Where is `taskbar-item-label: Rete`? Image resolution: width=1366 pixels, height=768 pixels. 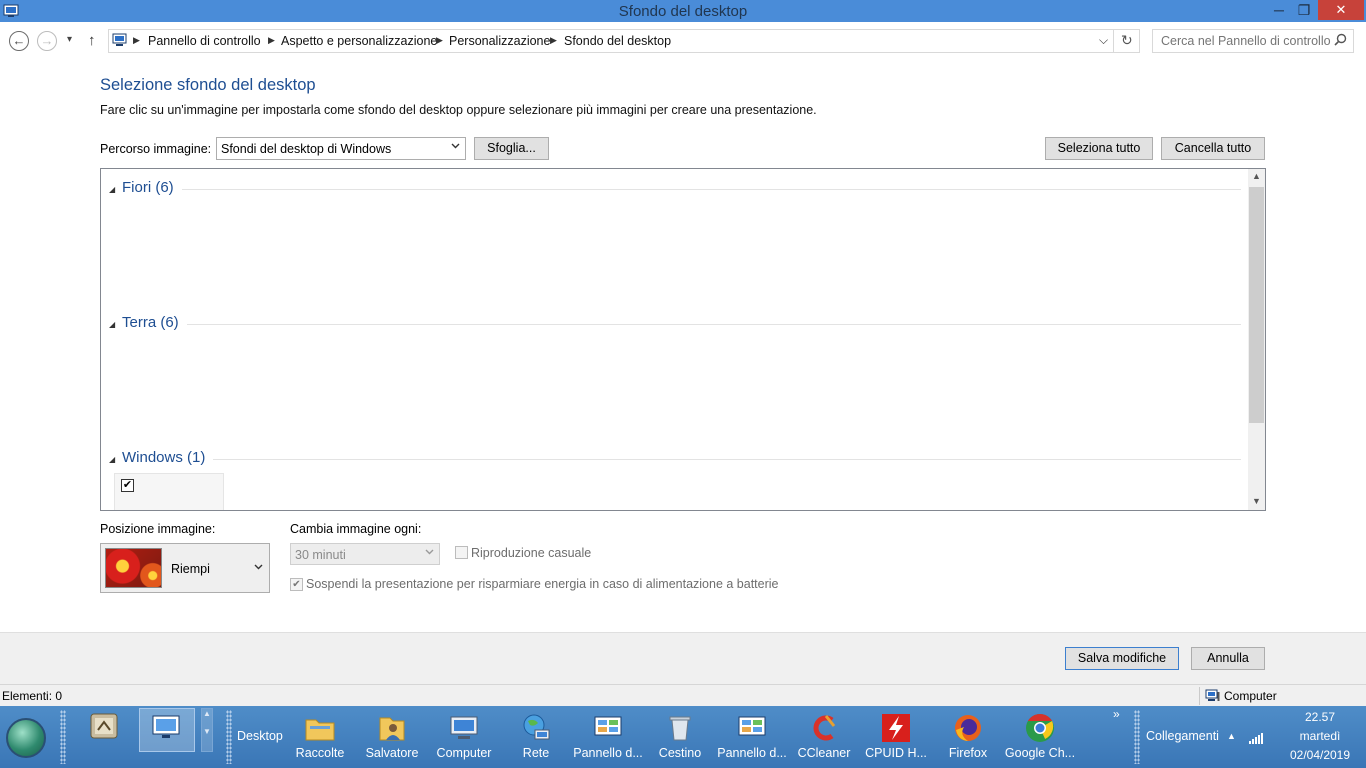 taskbar-item-label: Rete is located at coordinates (536, 753).